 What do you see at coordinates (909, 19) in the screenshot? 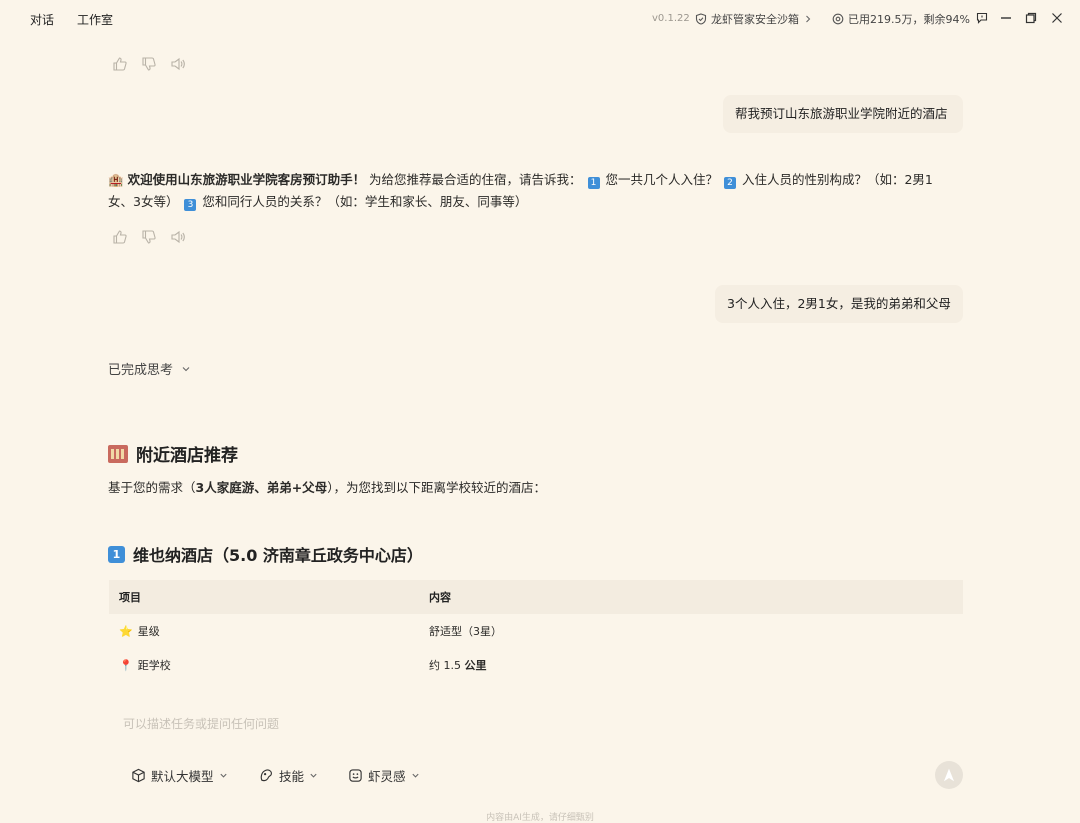
I see `usage-label: 已用219.5万，剩余94%` at bounding box center [909, 19].